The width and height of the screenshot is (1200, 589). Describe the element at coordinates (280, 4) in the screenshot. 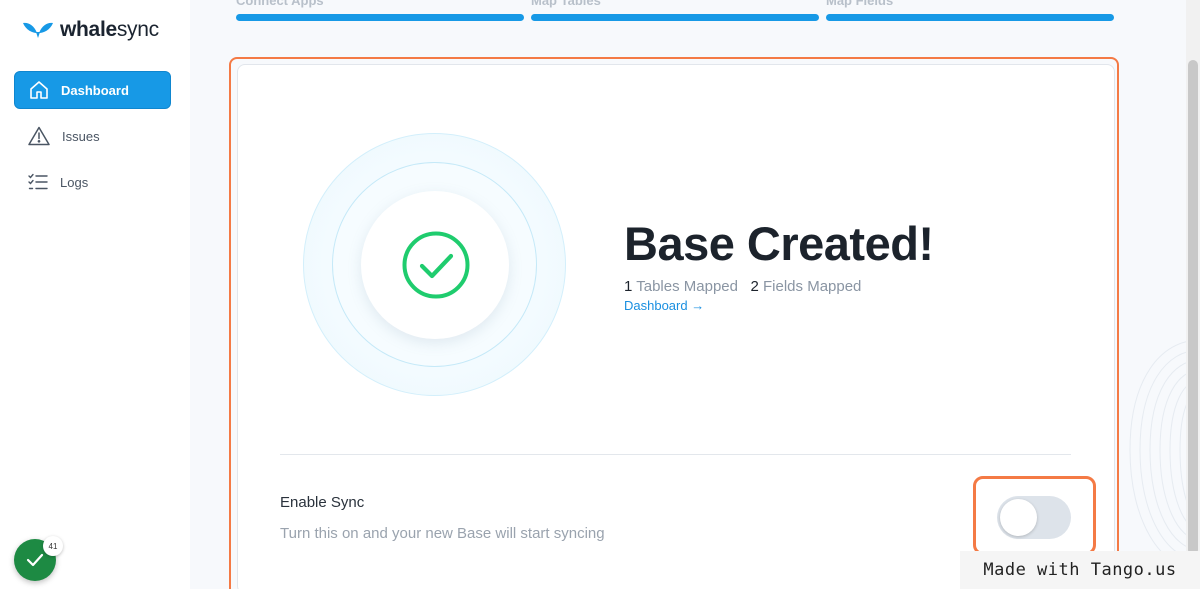

I see `step-label: Connect Apps` at that location.